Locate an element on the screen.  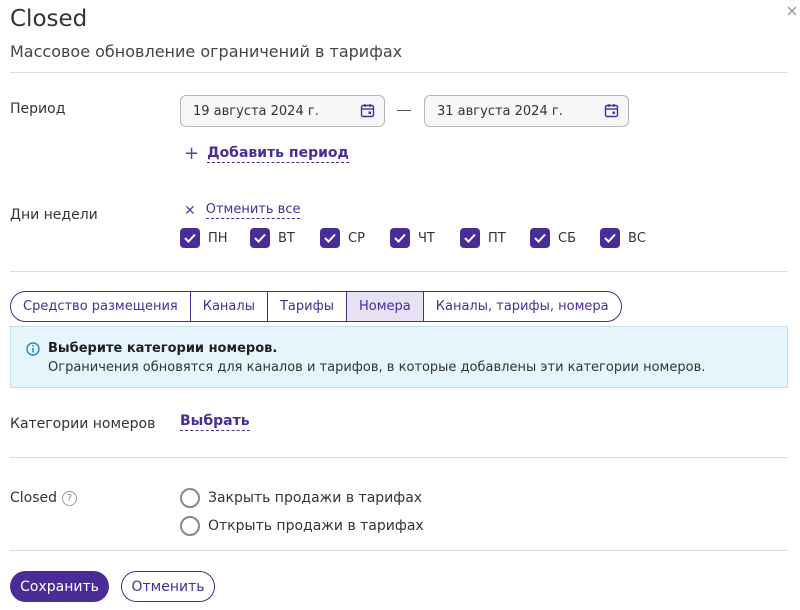
weekday-checkbox-wed: СР is located at coordinates (355, 238).